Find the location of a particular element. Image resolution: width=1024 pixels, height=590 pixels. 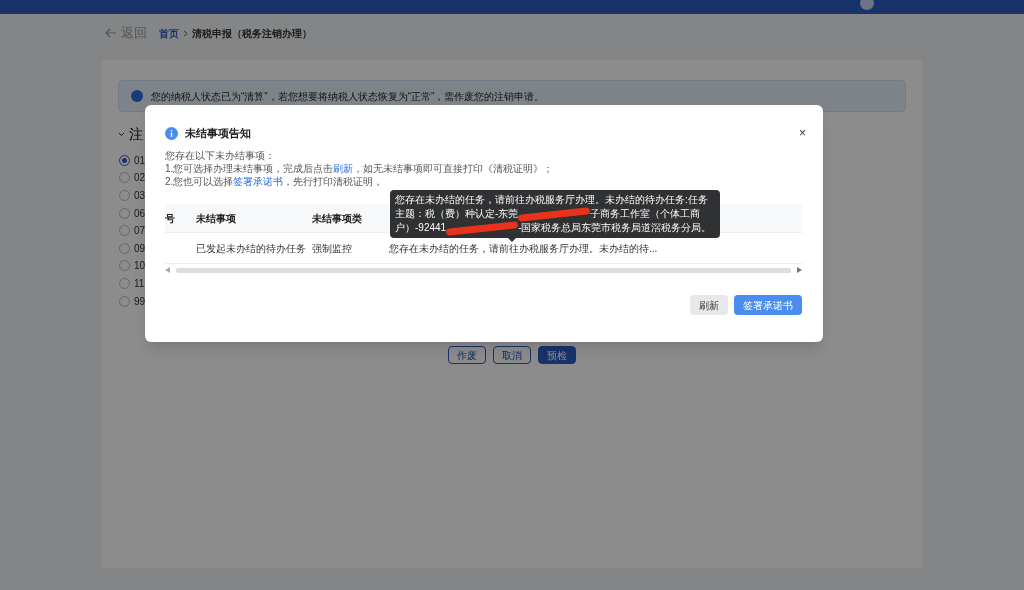

option-label: 02 is located at coordinates (140, 178).